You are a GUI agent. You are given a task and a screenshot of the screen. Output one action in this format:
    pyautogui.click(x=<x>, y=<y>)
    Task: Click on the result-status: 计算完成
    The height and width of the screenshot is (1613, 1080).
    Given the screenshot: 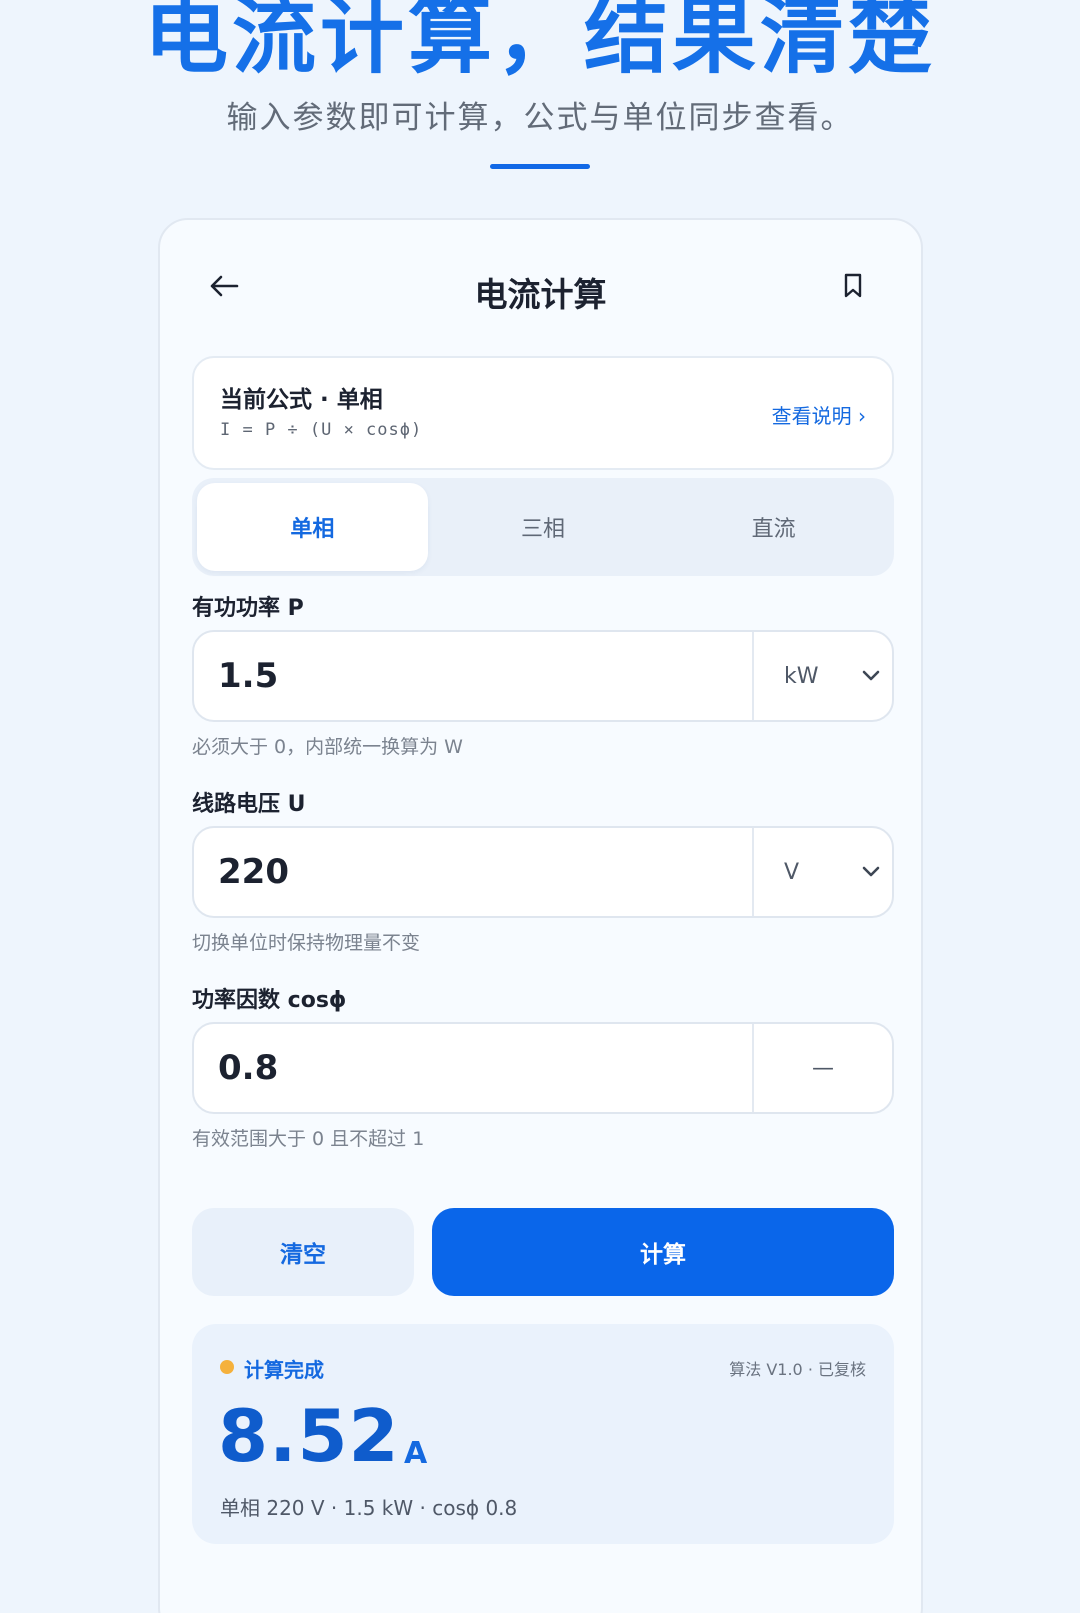 What is the action you would take?
    pyautogui.click(x=284, y=1370)
    